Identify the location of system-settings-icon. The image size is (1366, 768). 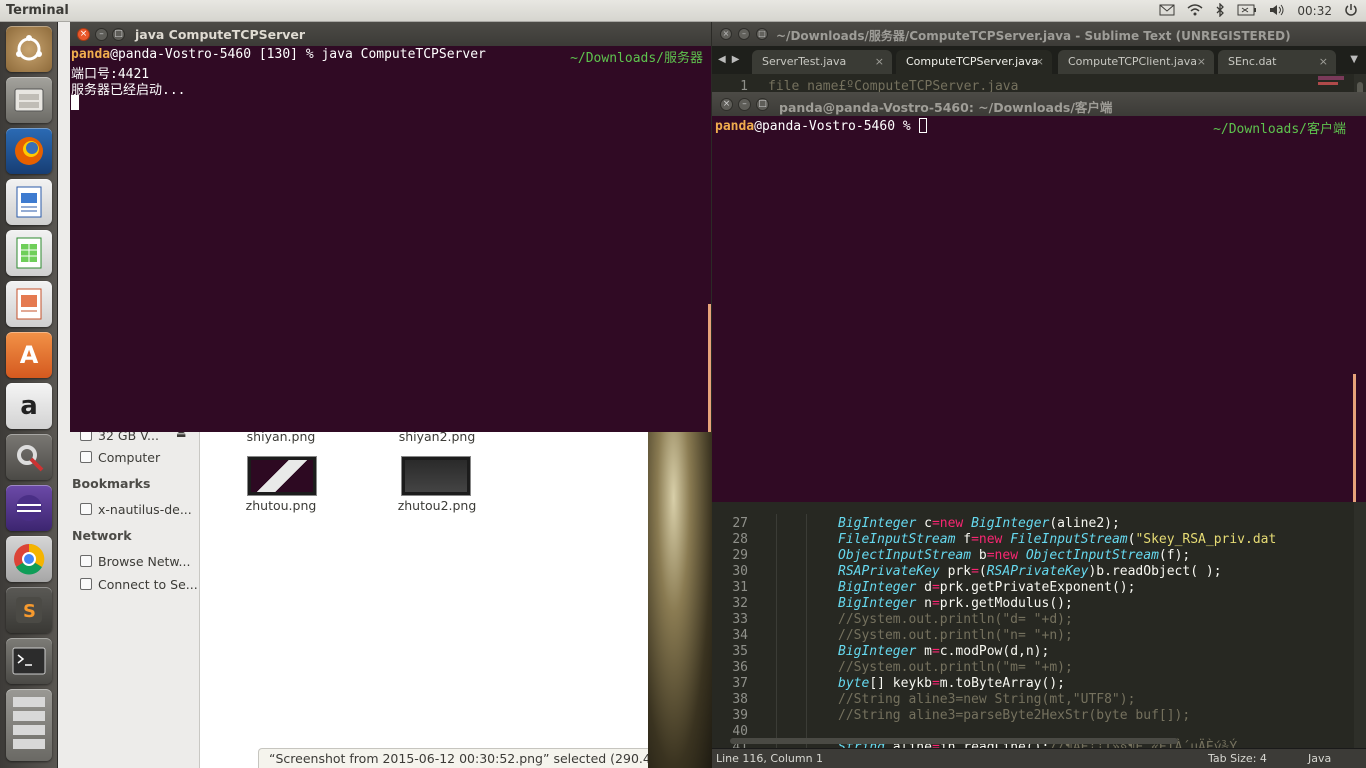
(29, 457).